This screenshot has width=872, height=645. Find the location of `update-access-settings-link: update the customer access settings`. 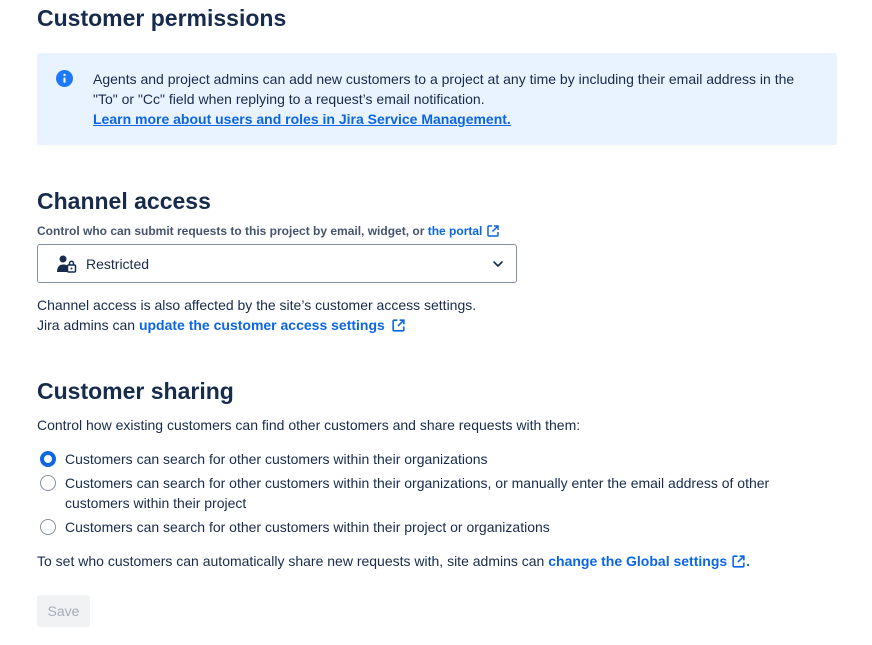

update-access-settings-link: update the customer access settings is located at coordinates (272, 325).